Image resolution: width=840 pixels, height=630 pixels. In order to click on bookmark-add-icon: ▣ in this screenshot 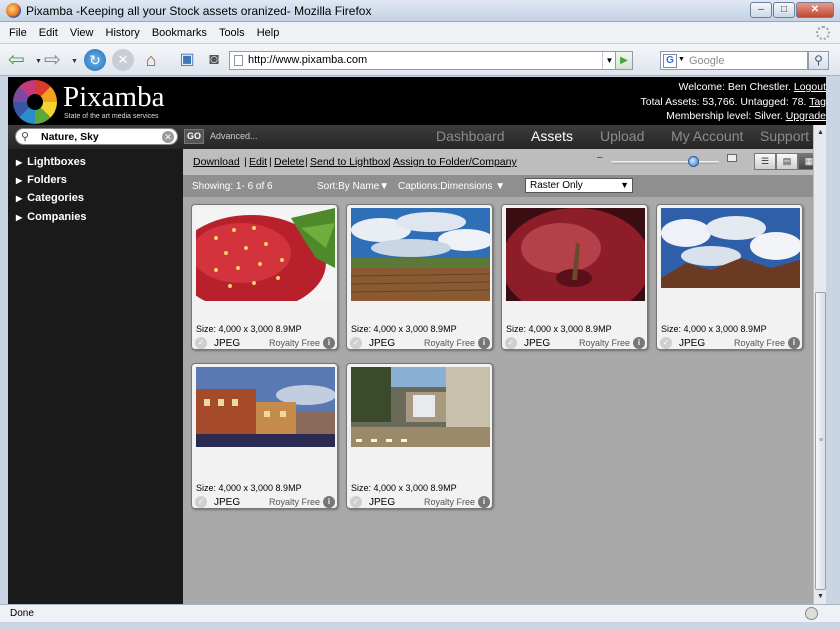, I will do `click(187, 60)`.